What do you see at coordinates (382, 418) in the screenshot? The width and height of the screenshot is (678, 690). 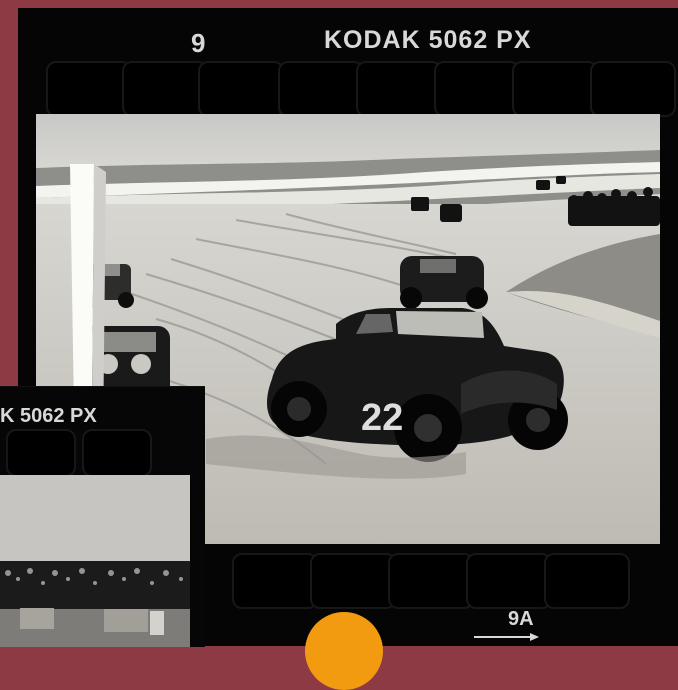 I see `car-number-label: 22` at bounding box center [382, 418].